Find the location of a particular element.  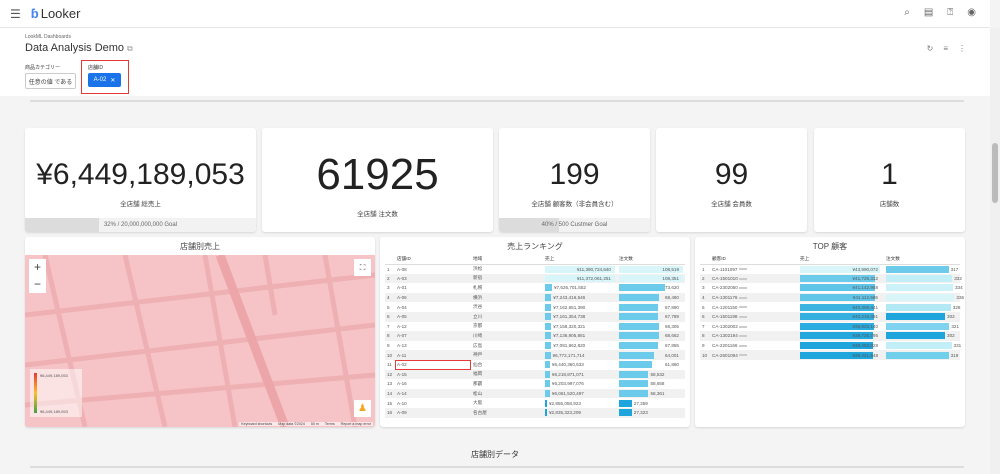

bar-value: 27,359 is located at coordinates (640, 403).